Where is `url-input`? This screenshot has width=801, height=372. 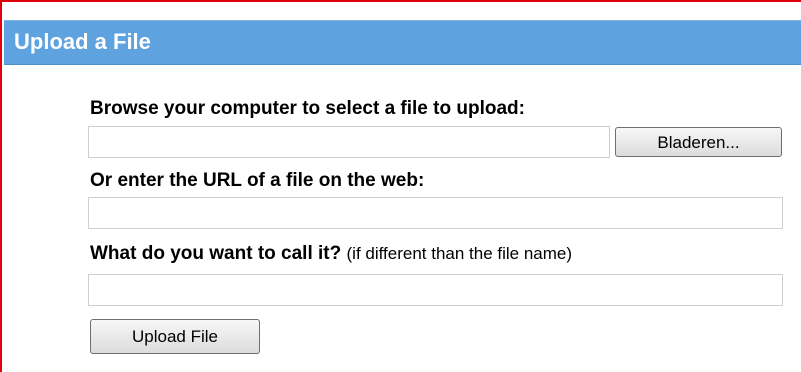
url-input is located at coordinates (435, 213).